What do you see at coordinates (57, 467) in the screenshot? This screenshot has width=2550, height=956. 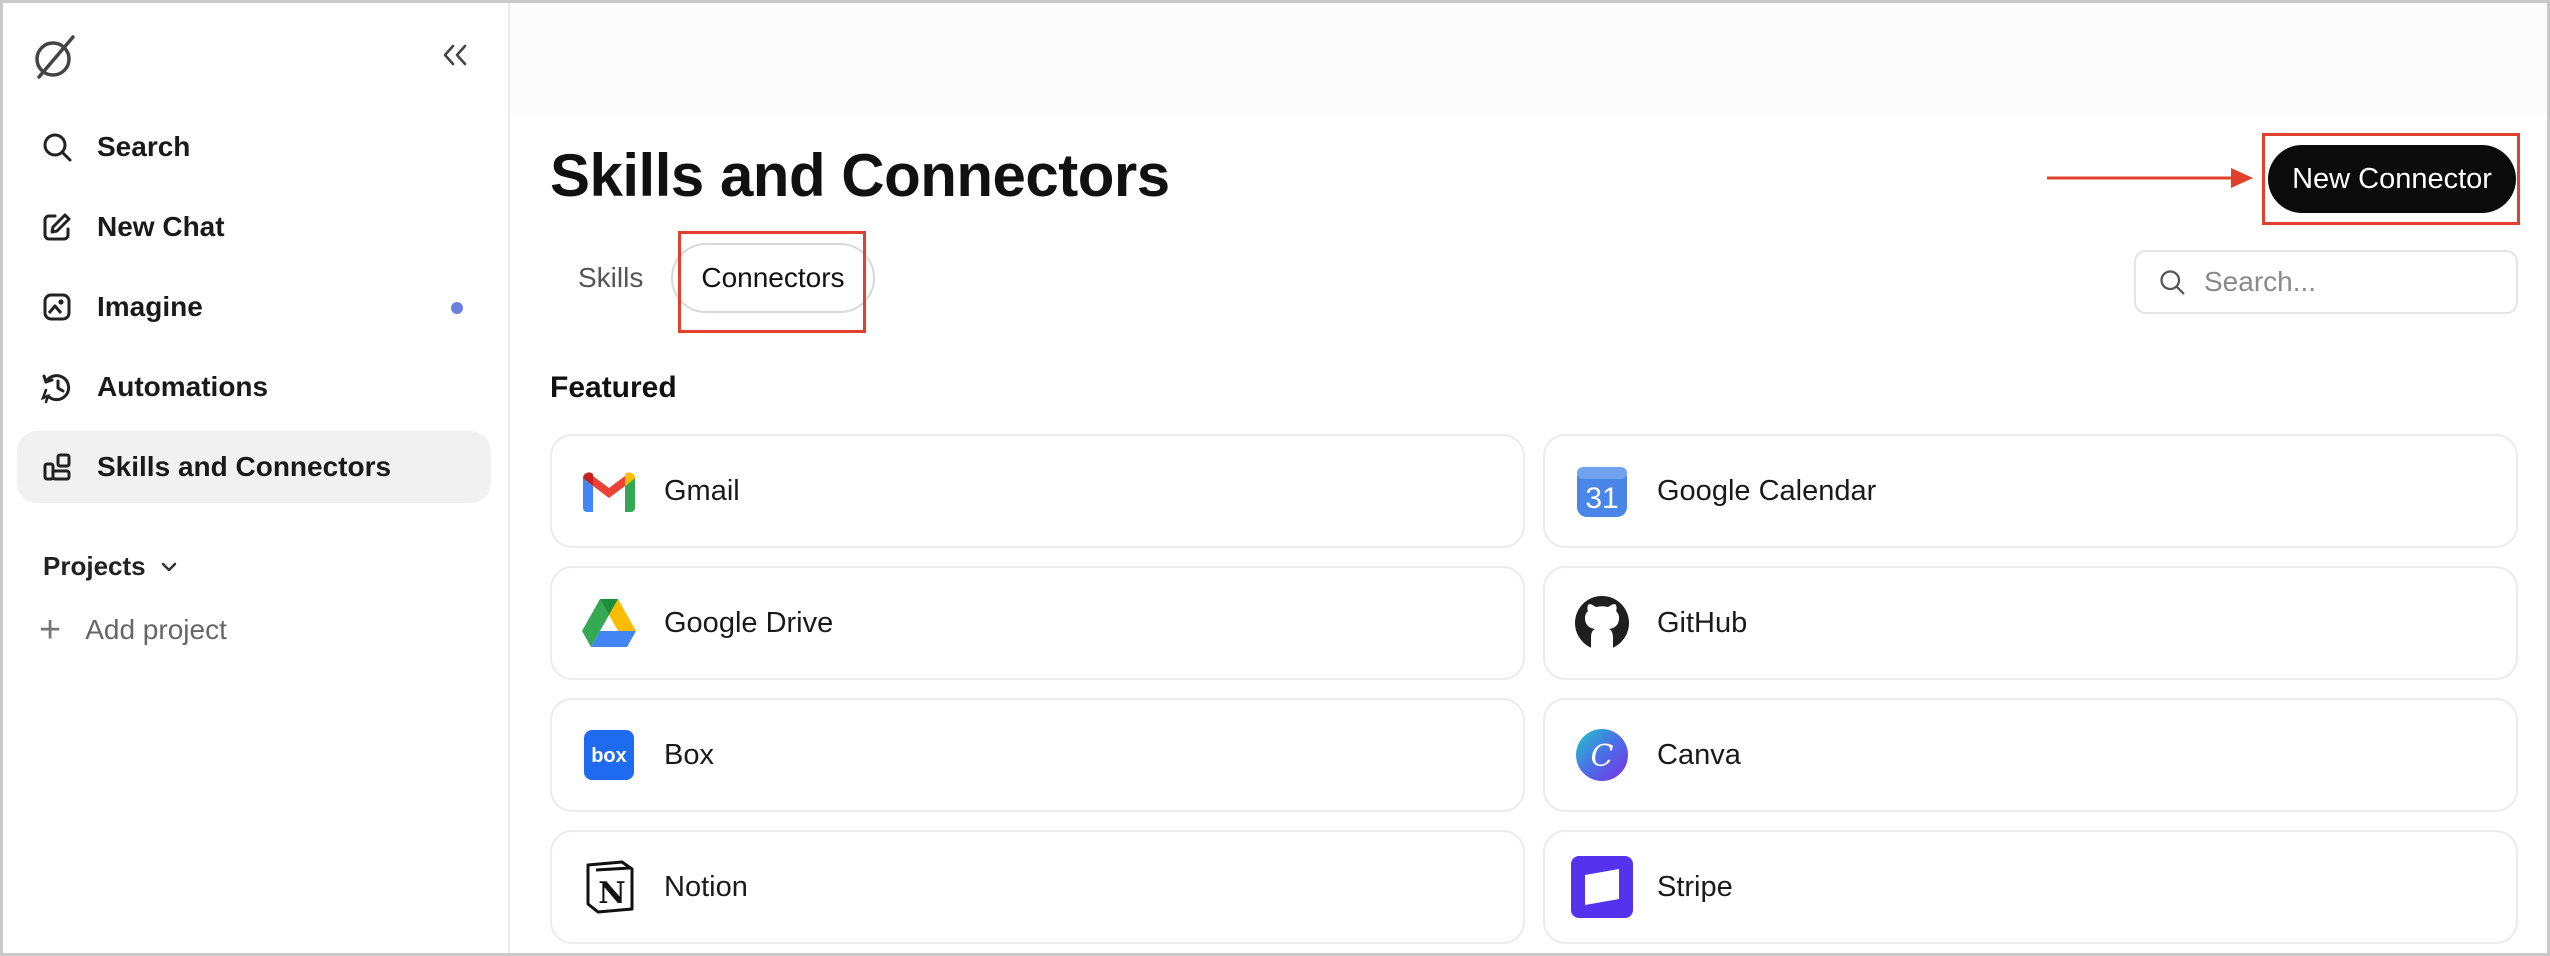 I see `grid-icon` at bounding box center [57, 467].